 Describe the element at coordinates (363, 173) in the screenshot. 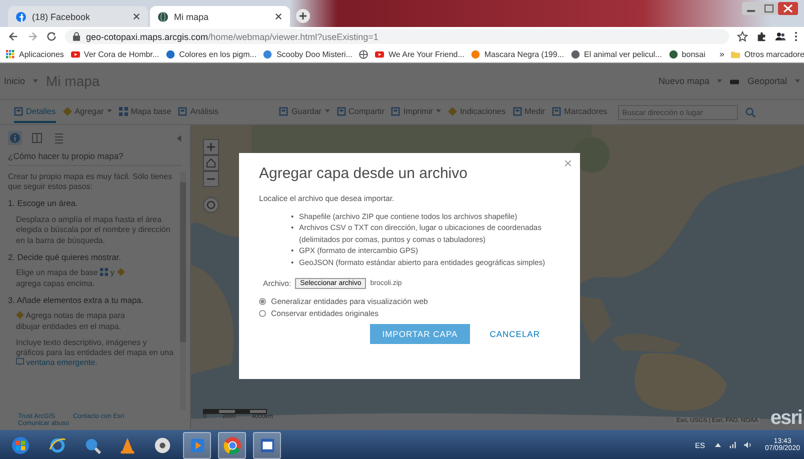

I see `dialog-title: Agregar capa desde un archivo` at that location.